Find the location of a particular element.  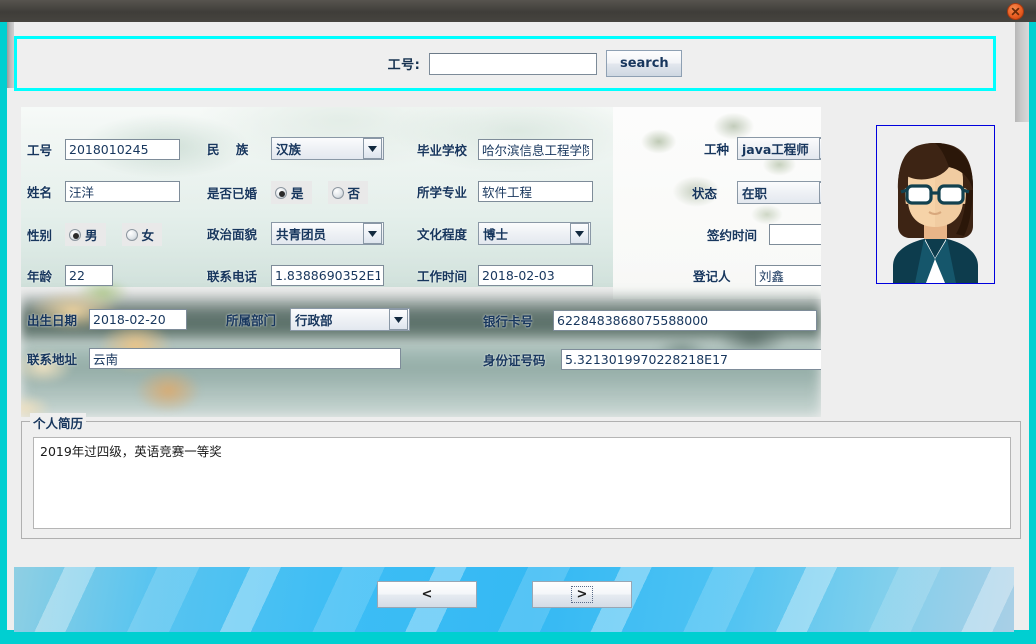

field-employee-no: 工号 is located at coordinates (103, 149).